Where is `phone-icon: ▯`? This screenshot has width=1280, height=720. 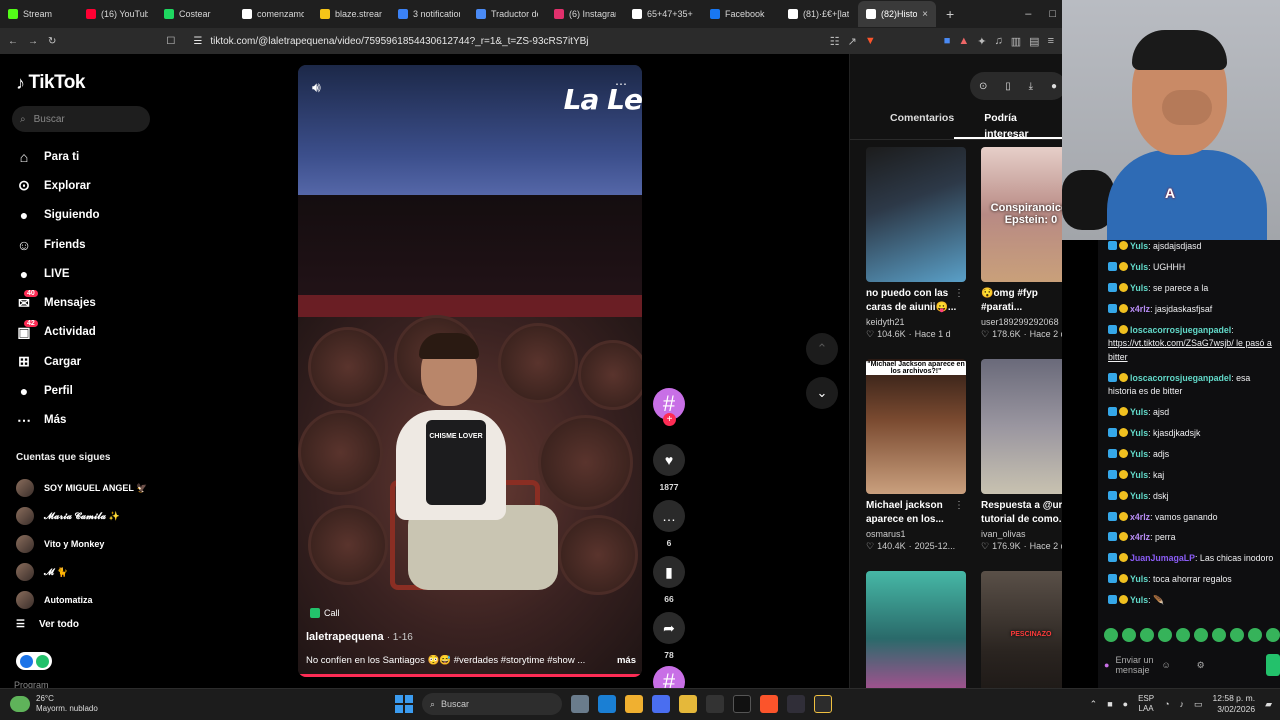
phone-icon: ▯ is located at coordinates (1008, 86).